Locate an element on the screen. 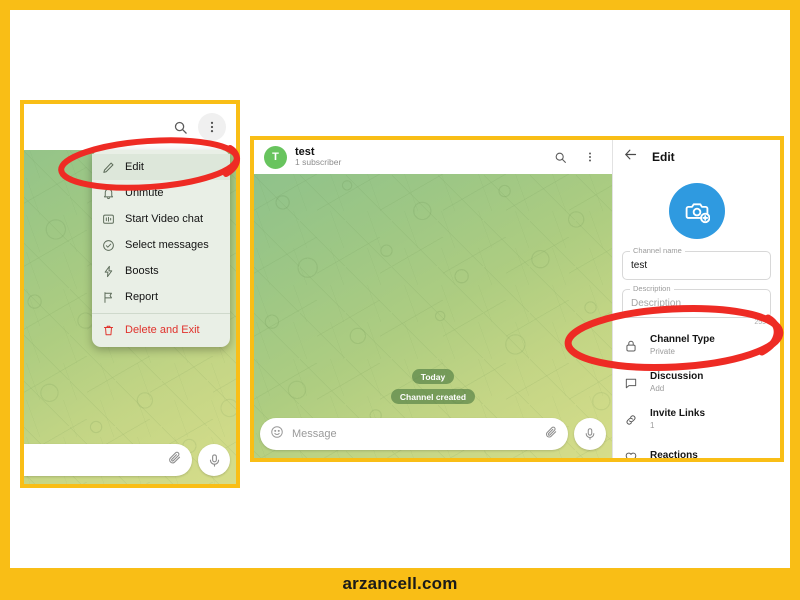 This screenshot has height=600, width=800. heart-icon is located at coordinates (631, 453).